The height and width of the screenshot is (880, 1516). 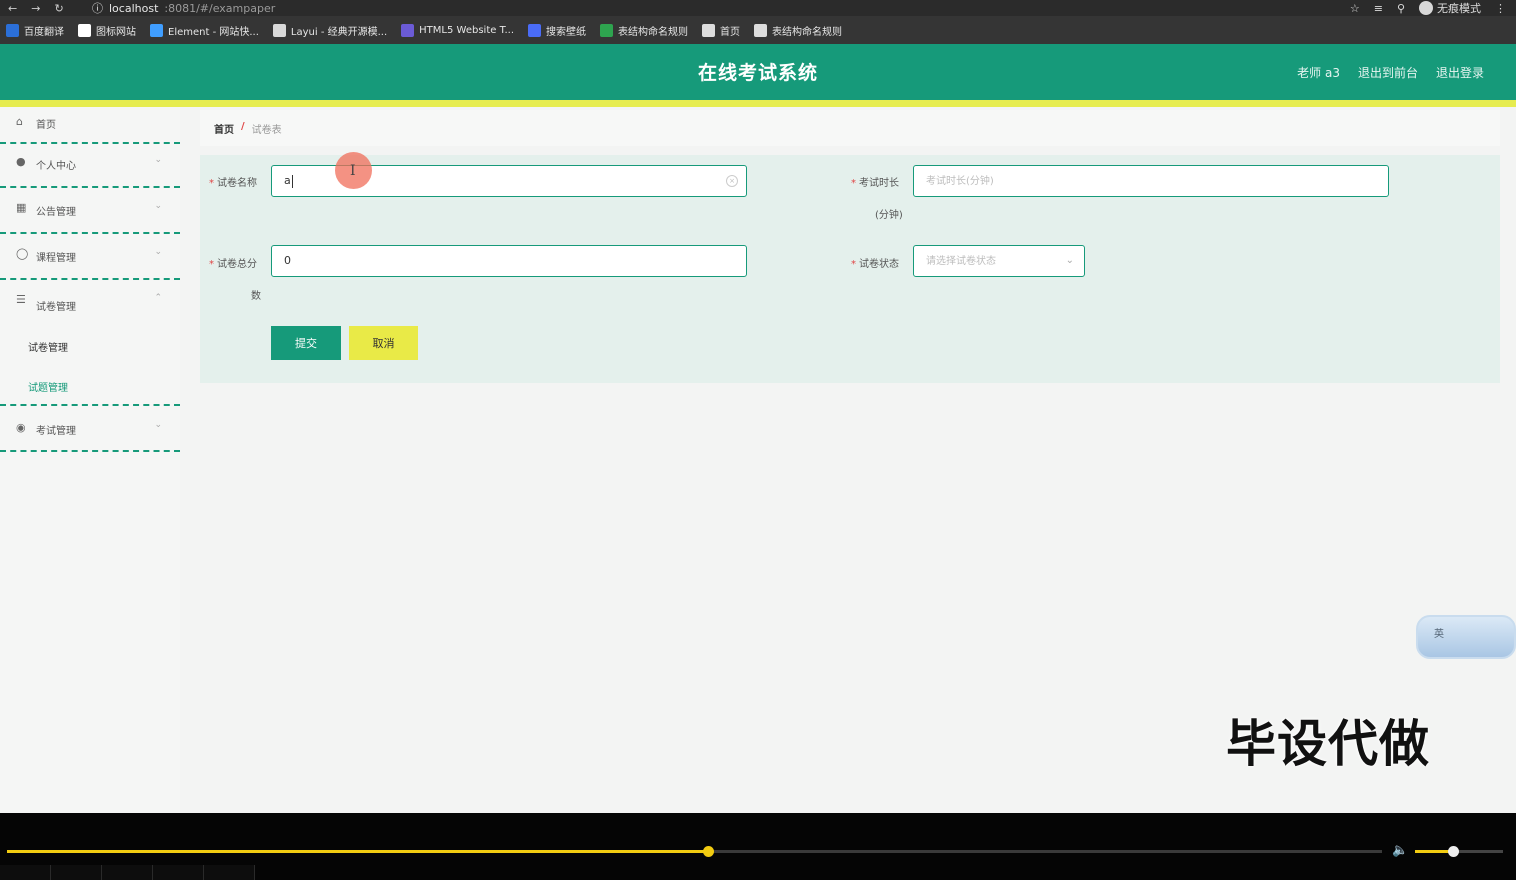 What do you see at coordinates (56, 307) in the screenshot?
I see `sidebar-item-label: 试卷管理` at bounding box center [56, 307].